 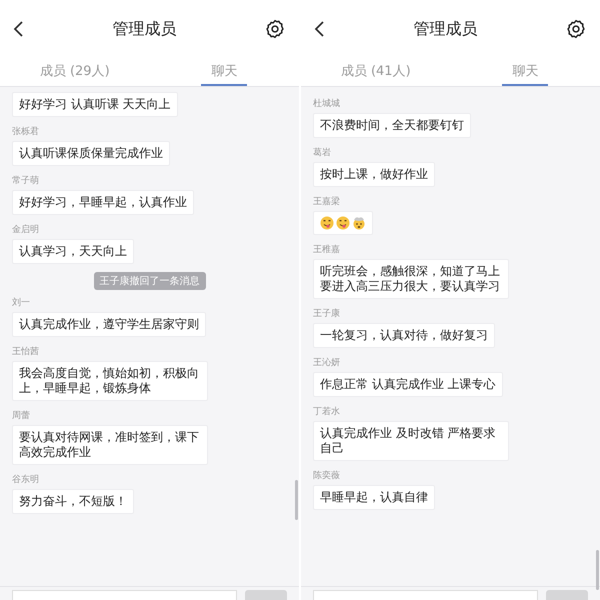 What do you see at coordinates (326, 202) in the screenshot?
I see `sender-name: 王嘉梁` at bounding box center [326, 202].